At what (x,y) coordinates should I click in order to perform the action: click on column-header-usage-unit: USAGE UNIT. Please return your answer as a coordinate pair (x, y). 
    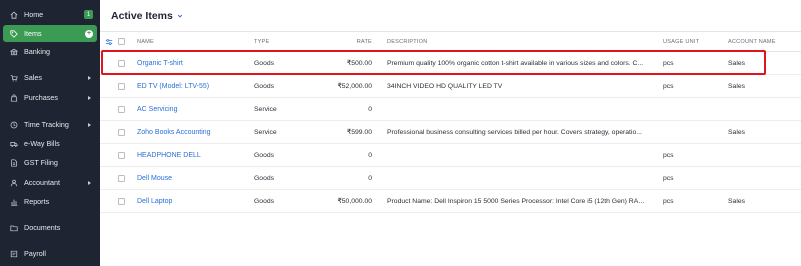
    Looking at the image, I should click on (693, 41).